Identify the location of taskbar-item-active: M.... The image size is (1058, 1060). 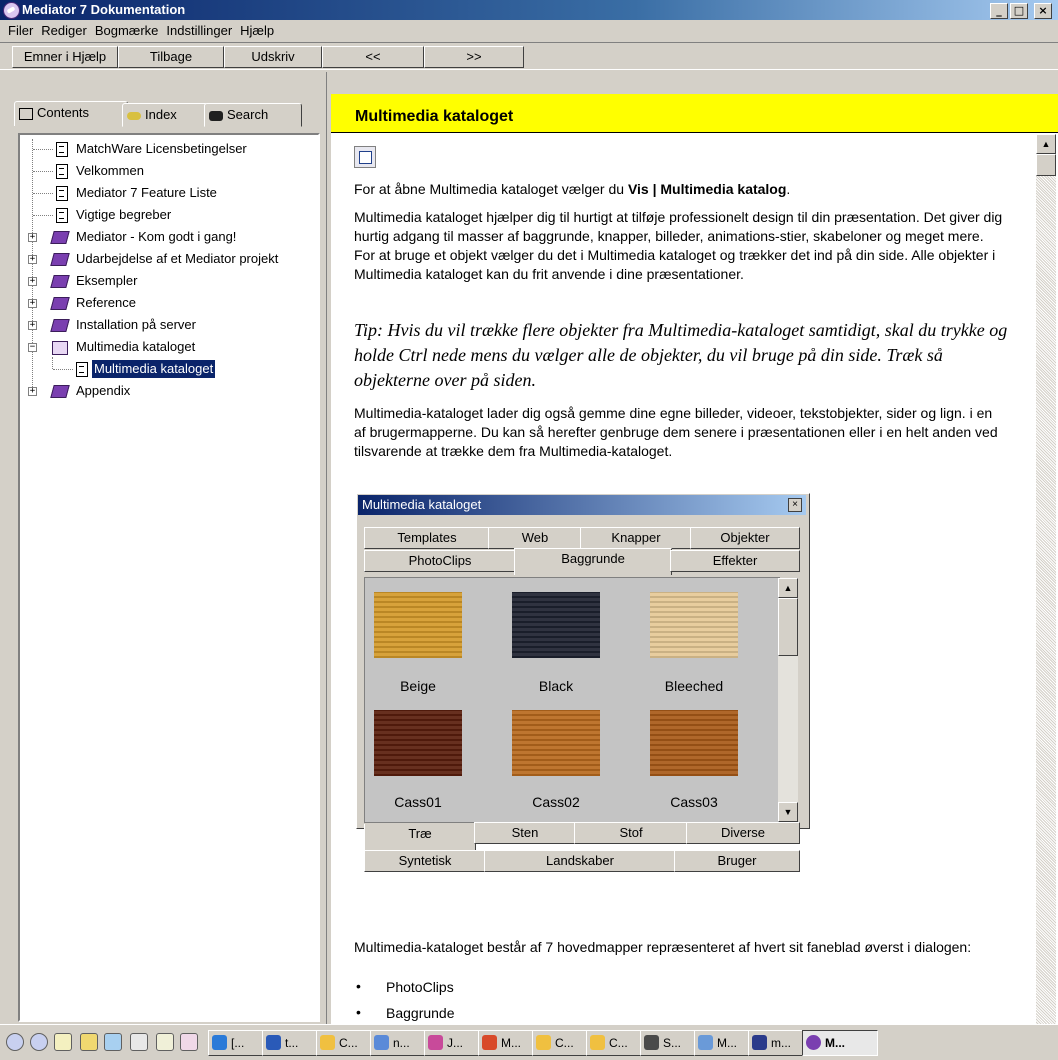
(840, 1043).